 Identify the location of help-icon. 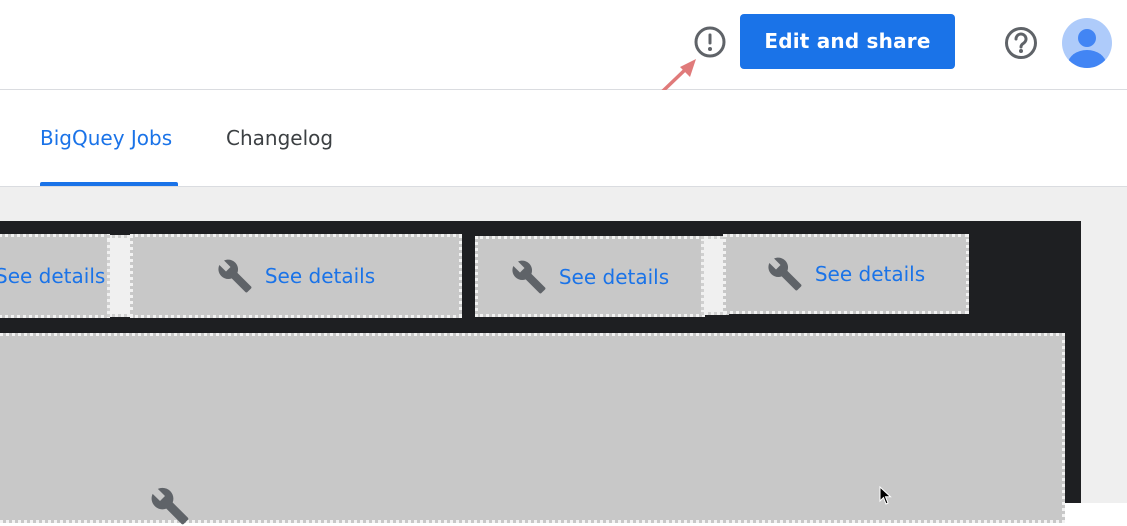
(1021, 43).